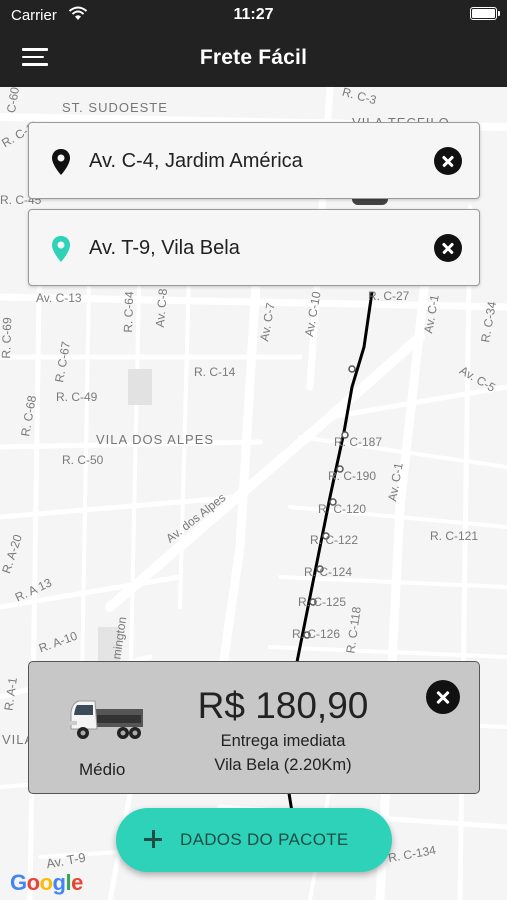  I want to click on map-label: R. C-124, so click(328, 572).